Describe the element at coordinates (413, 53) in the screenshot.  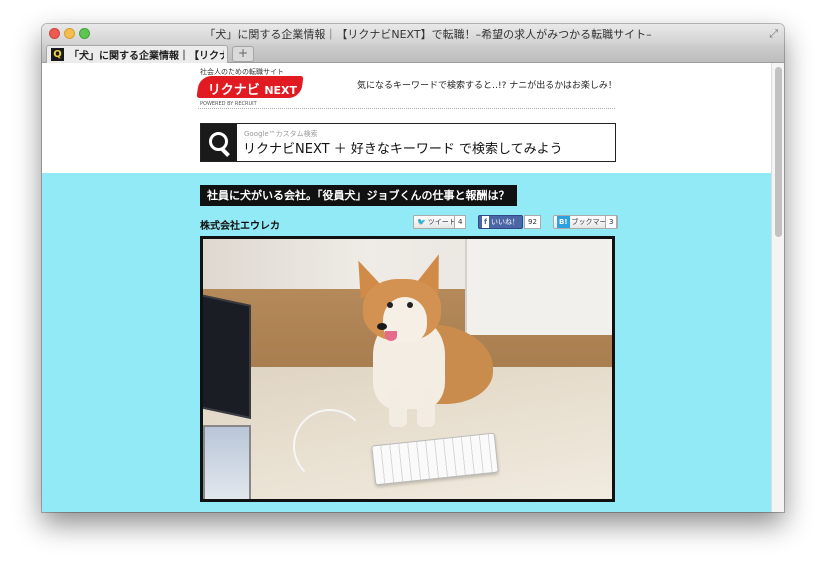
I see `tab-bar: Q 「犬」に関する企業情報｜【リクナ… +` at that location.